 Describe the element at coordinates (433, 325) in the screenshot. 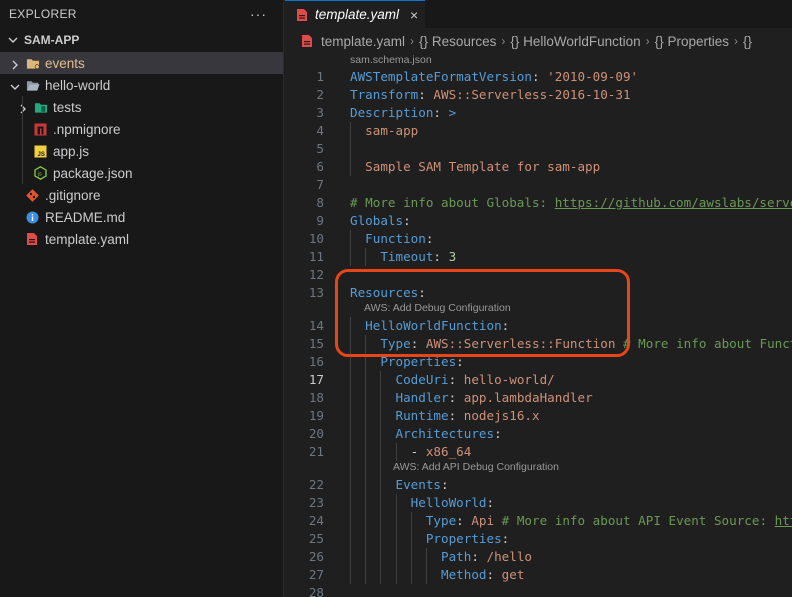

I see `code-token: HelloWorldFunction` at that location.